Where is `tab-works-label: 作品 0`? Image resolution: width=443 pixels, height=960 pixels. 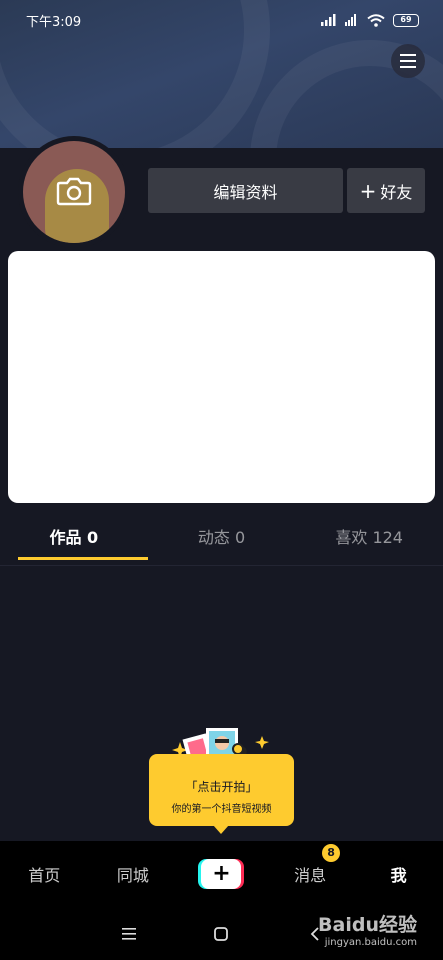 tab-works-label: 作品 0 is located at coordinates (74, 537).